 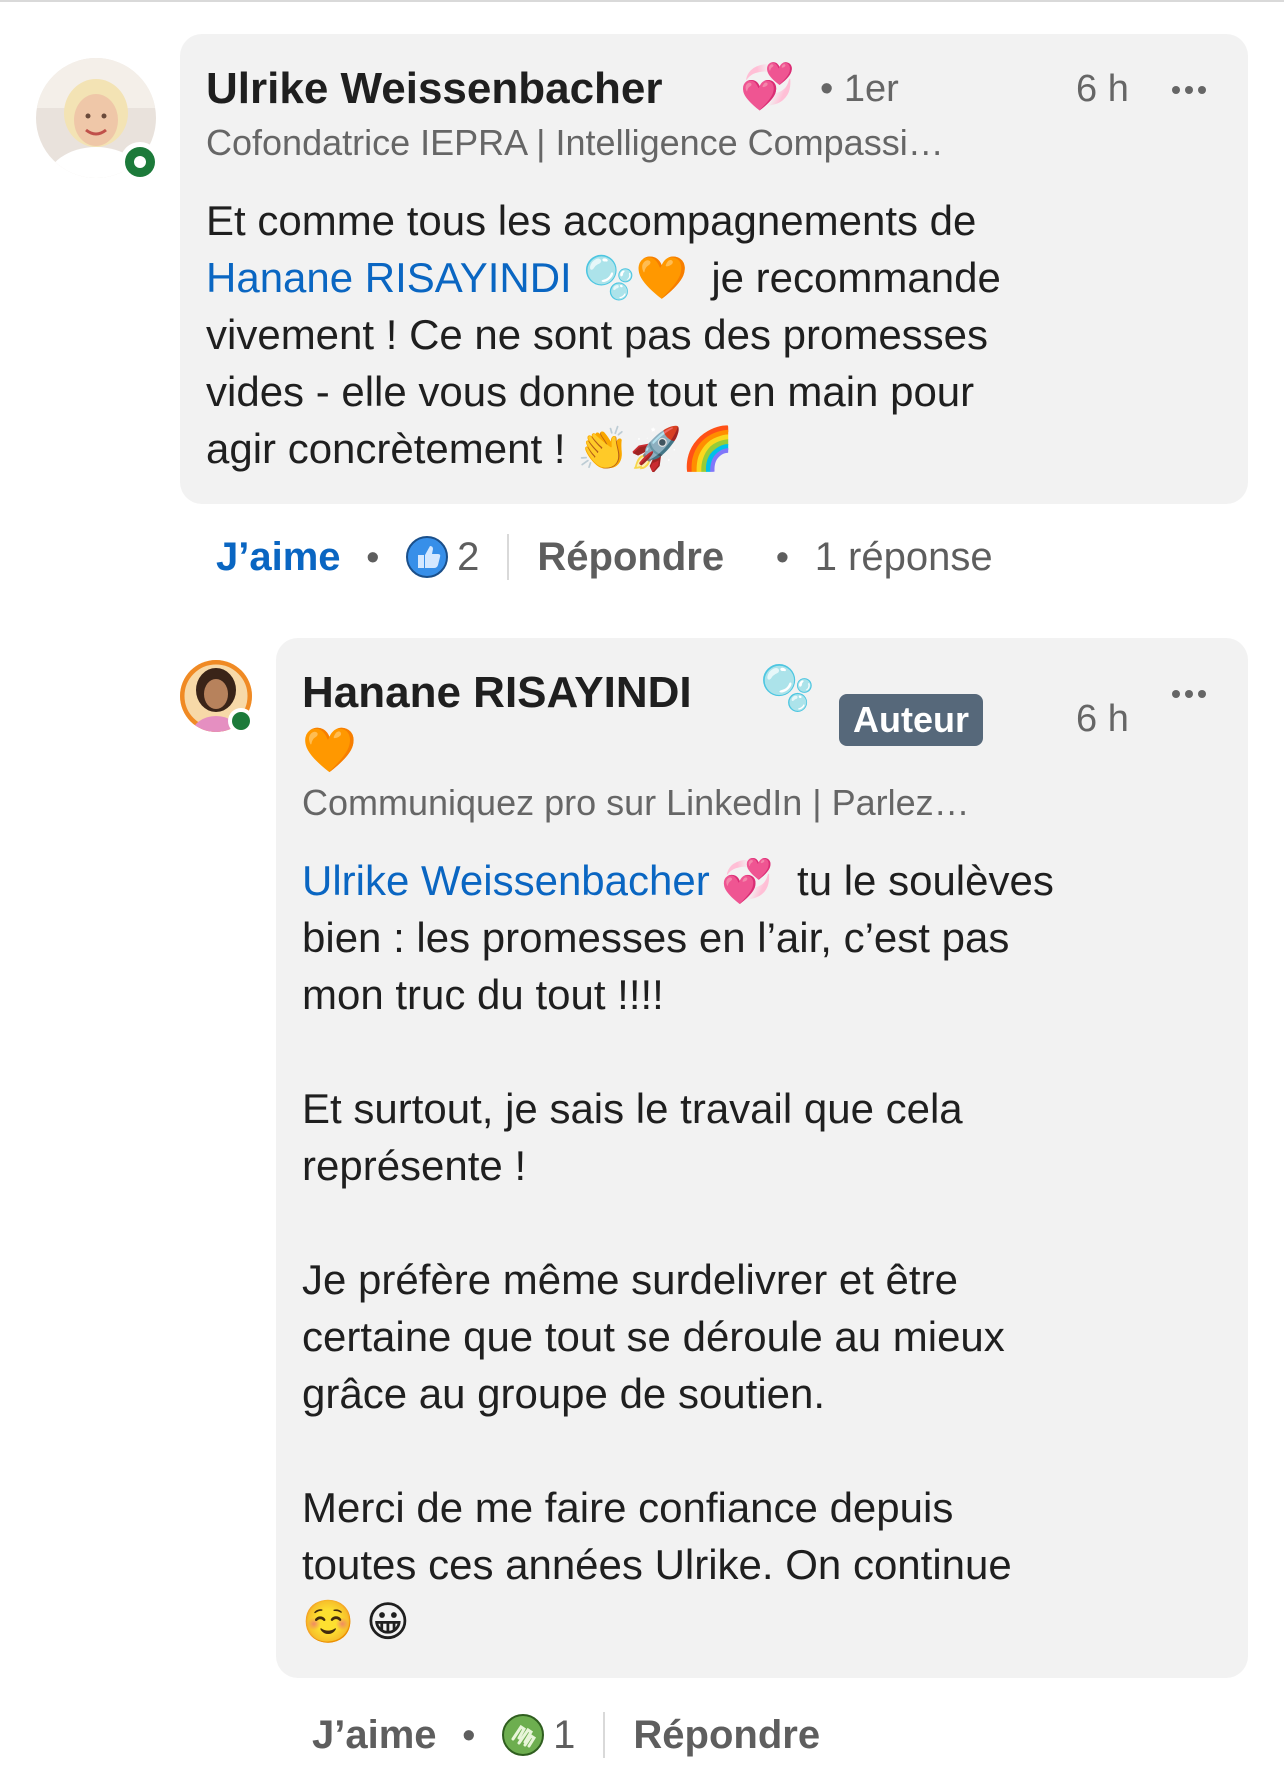 I want to click on reaction-count: 1, so click(x=564, y=1735).